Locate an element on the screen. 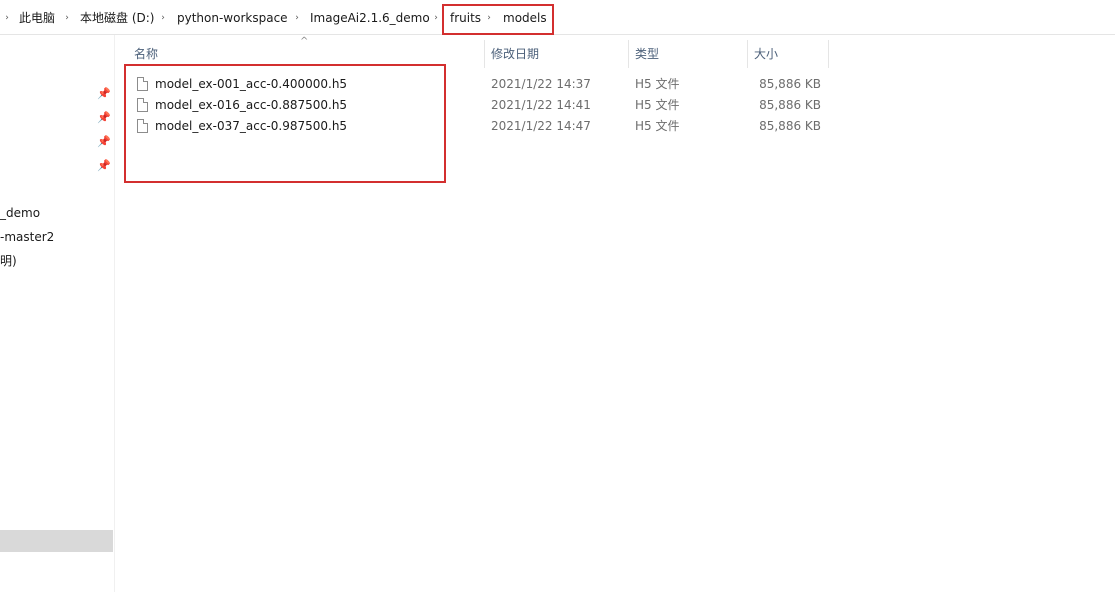  breadcrumb-local-disk: 本地磁盘 (D:) is located at coordinates (117, 18).